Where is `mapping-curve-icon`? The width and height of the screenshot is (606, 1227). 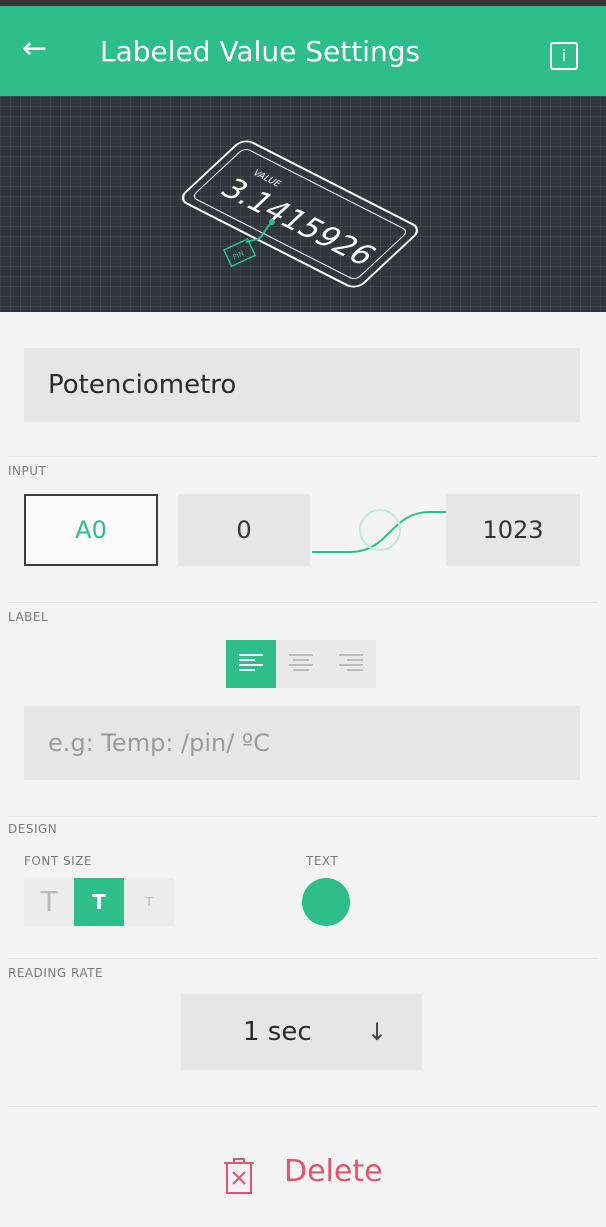
mapping-curve-icon is located at coordinates (379, 531).